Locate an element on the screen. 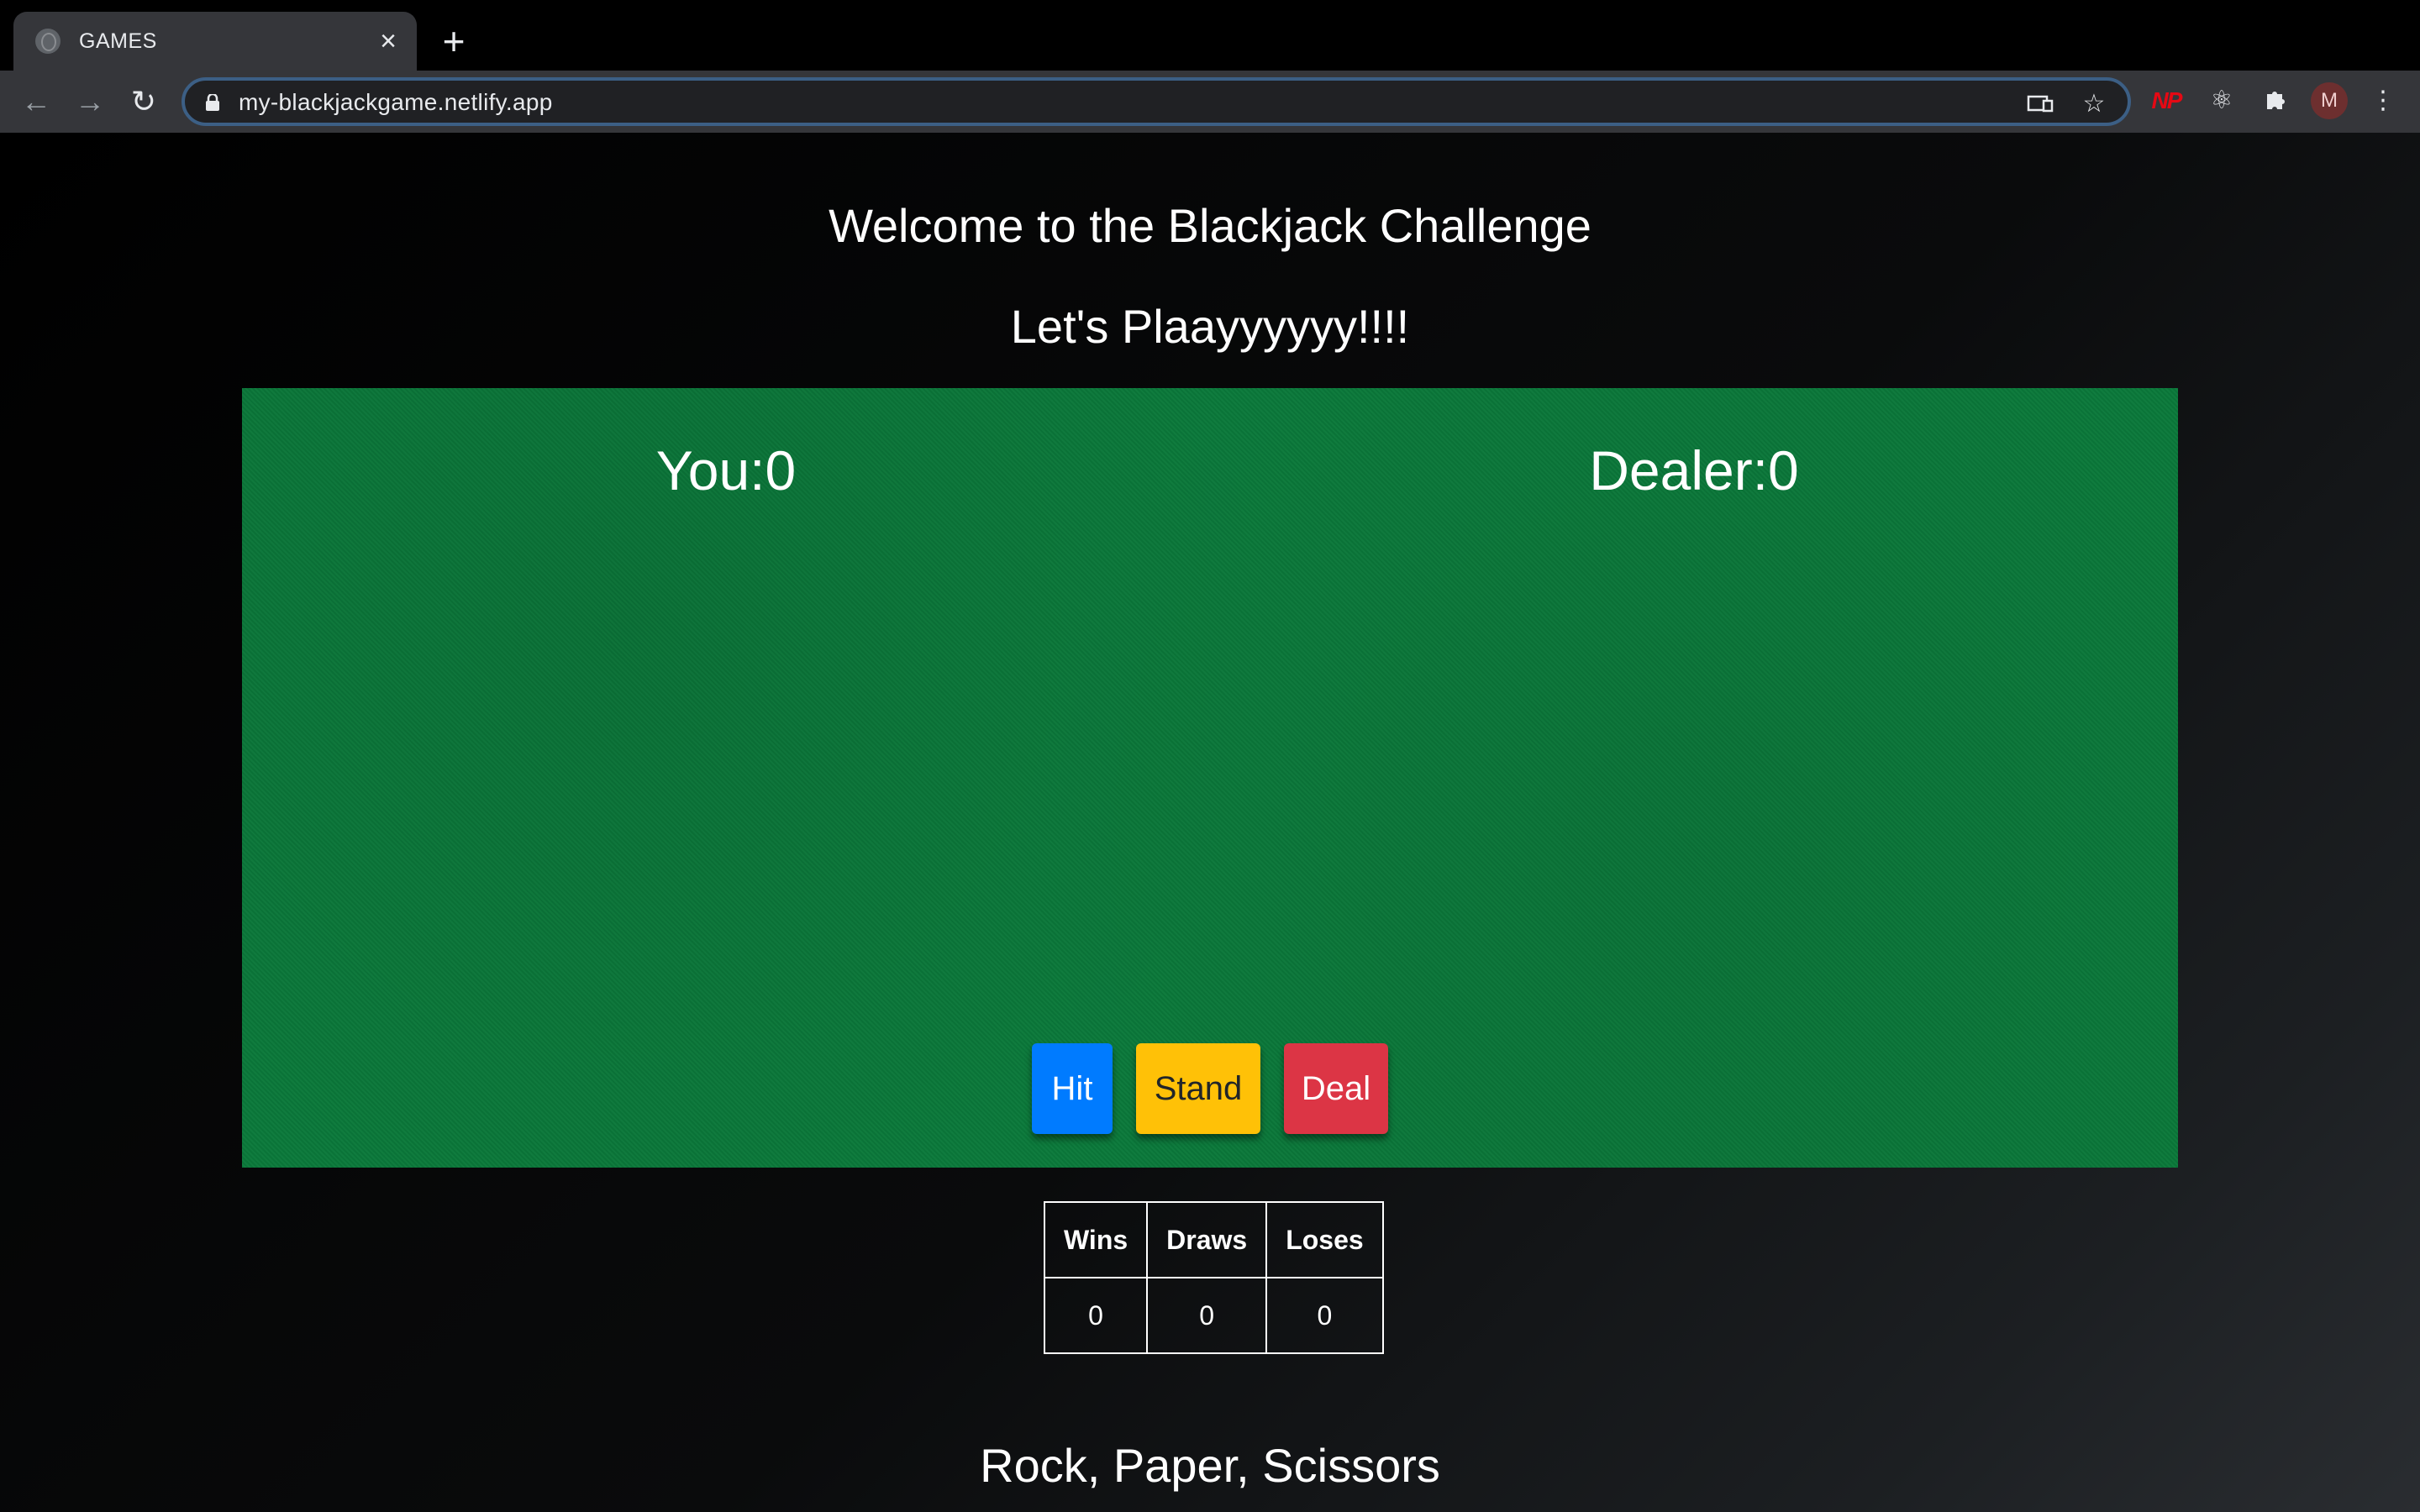  results-table: Wins Draws Loses 0 0 0 is located at coordinates (1213, 1277).